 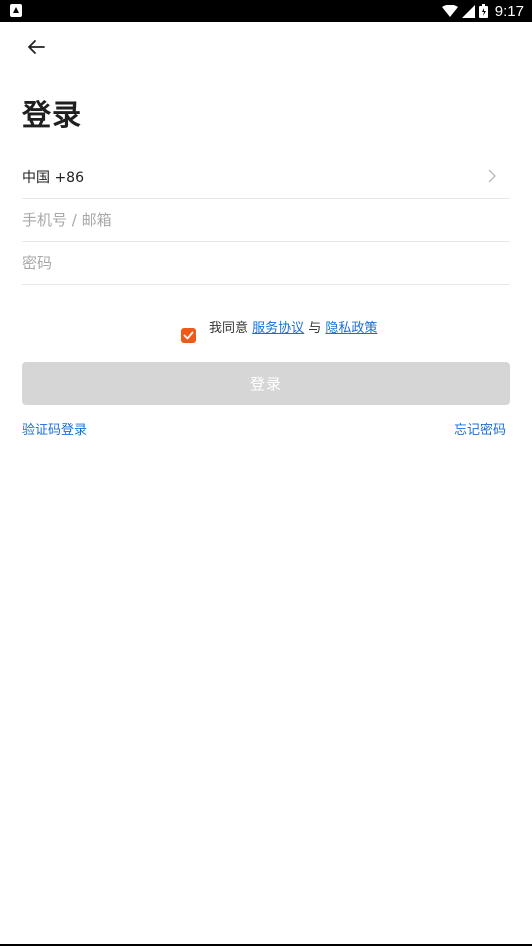 I want to click on checkmark-icon, so click(x=188, y=335).